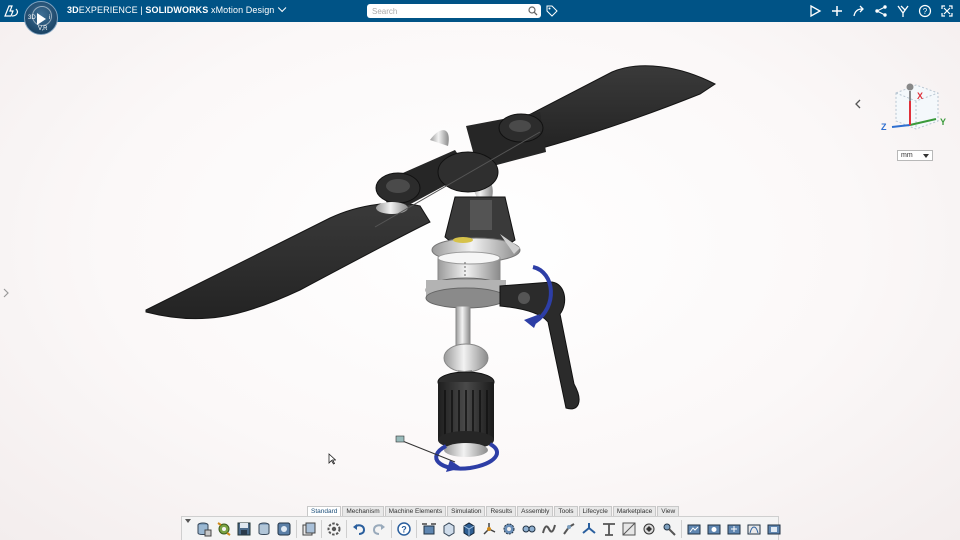 The height and width of the screenshot is (540, 960). What do you see at coordinates (204, 529) in the screenshot?
I see `save-db-icon` at bounding box center [204, 529].